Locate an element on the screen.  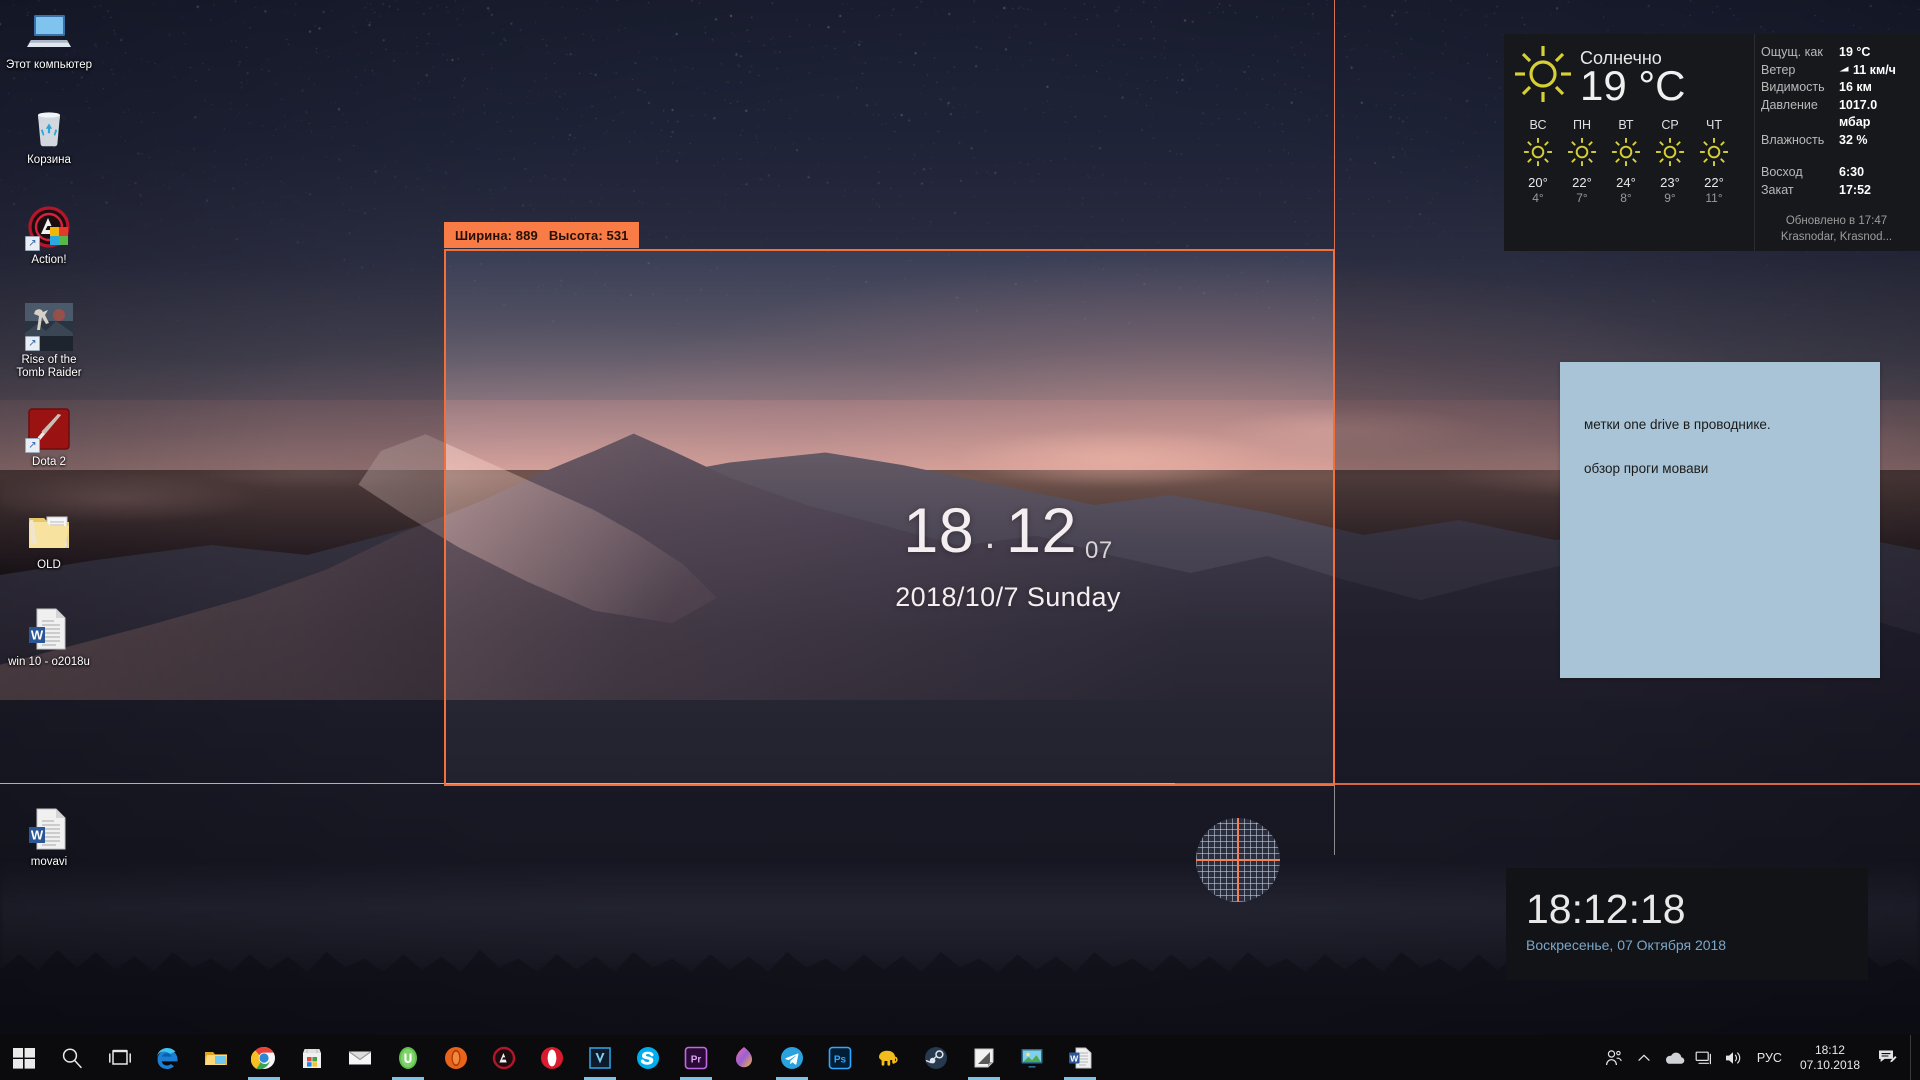
desktop-icon-dota-2: ↗ Dota 2 is located at coordinates (49, 437).